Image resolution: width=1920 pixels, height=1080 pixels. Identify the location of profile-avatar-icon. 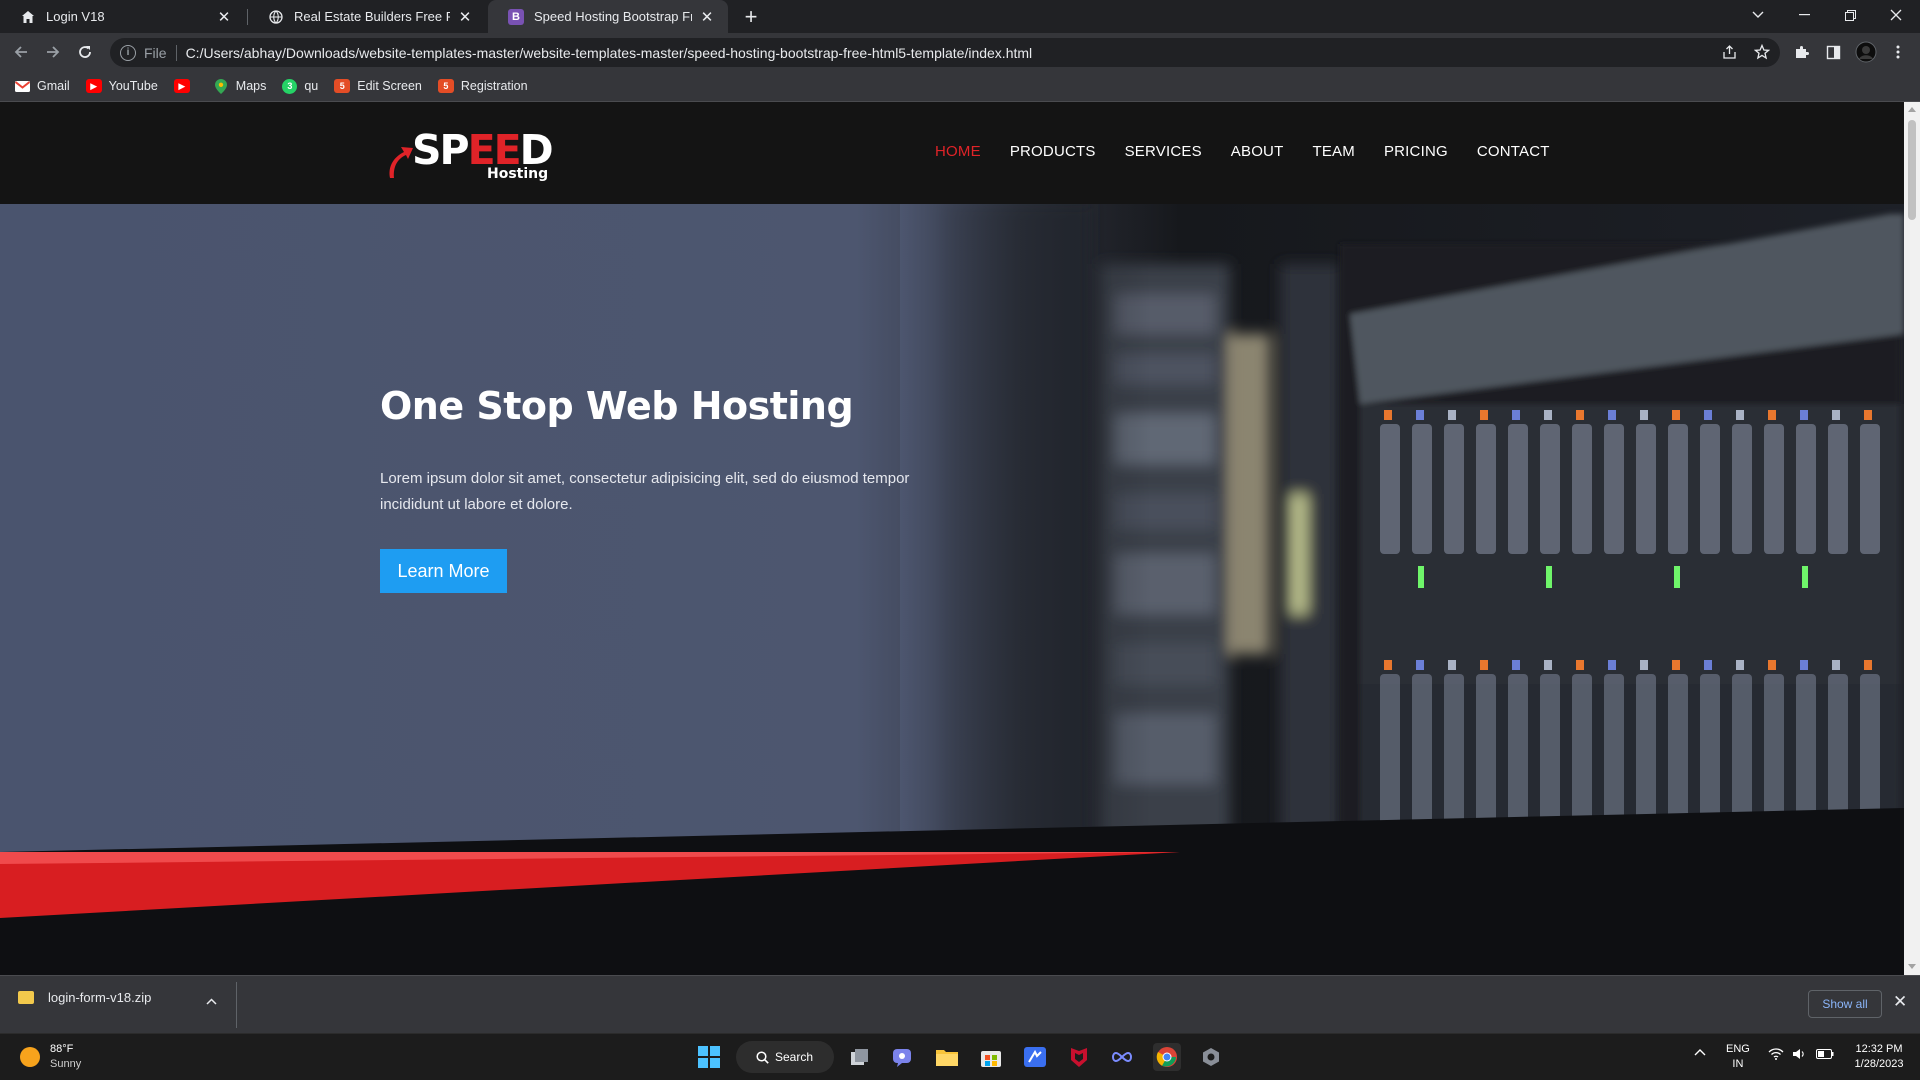
(1866, 52).